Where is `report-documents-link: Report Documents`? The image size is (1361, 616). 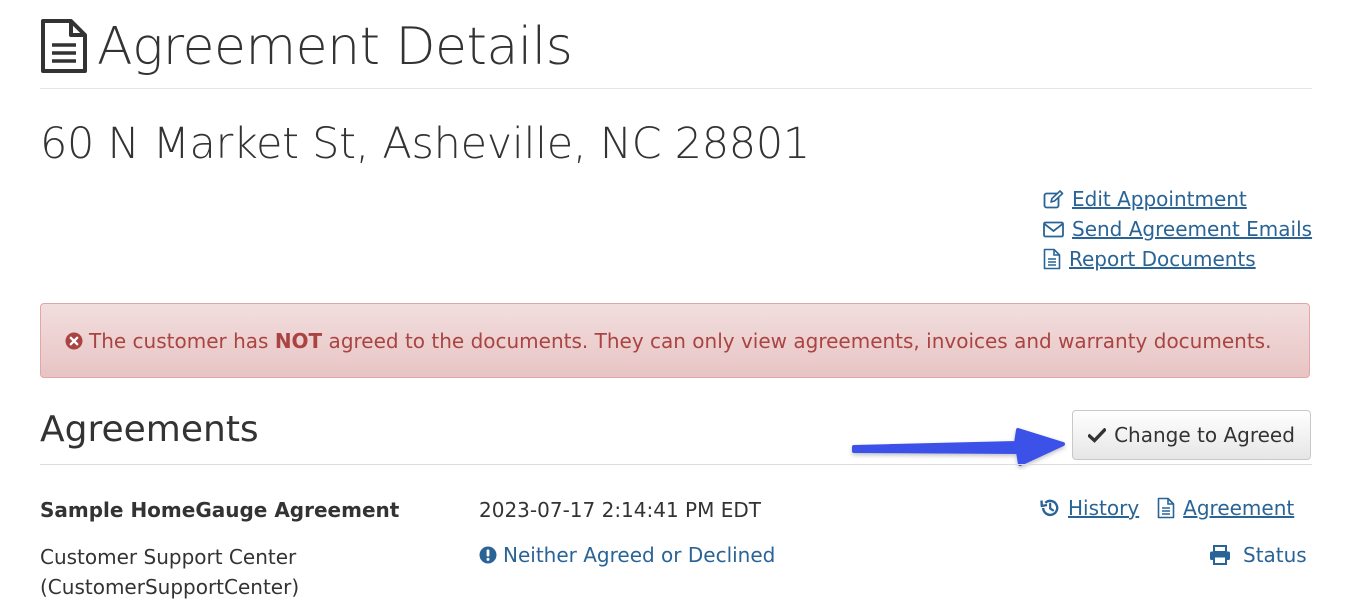 report-documents-link: Report Documents is located at coordinates (1177, 259).